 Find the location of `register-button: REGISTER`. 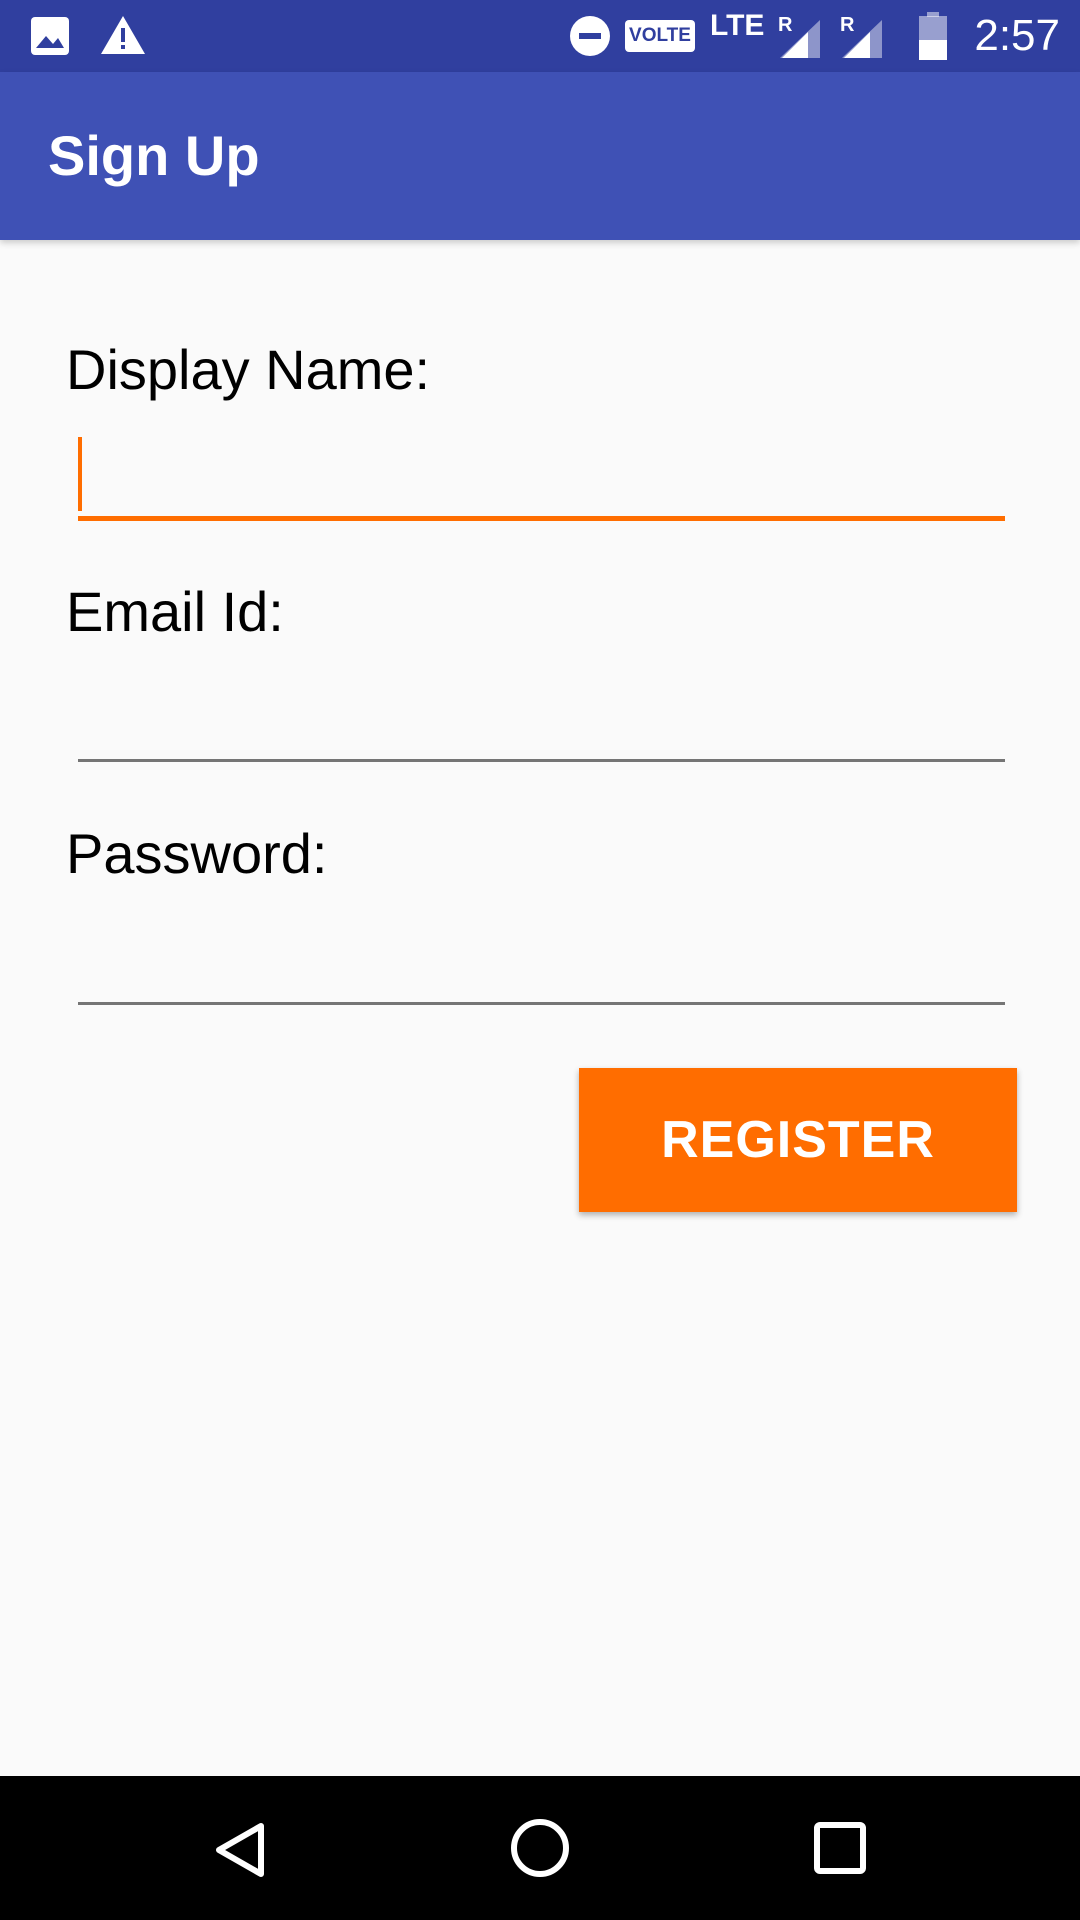

register-button: REGISTER is located at coordinates (798, 1140).